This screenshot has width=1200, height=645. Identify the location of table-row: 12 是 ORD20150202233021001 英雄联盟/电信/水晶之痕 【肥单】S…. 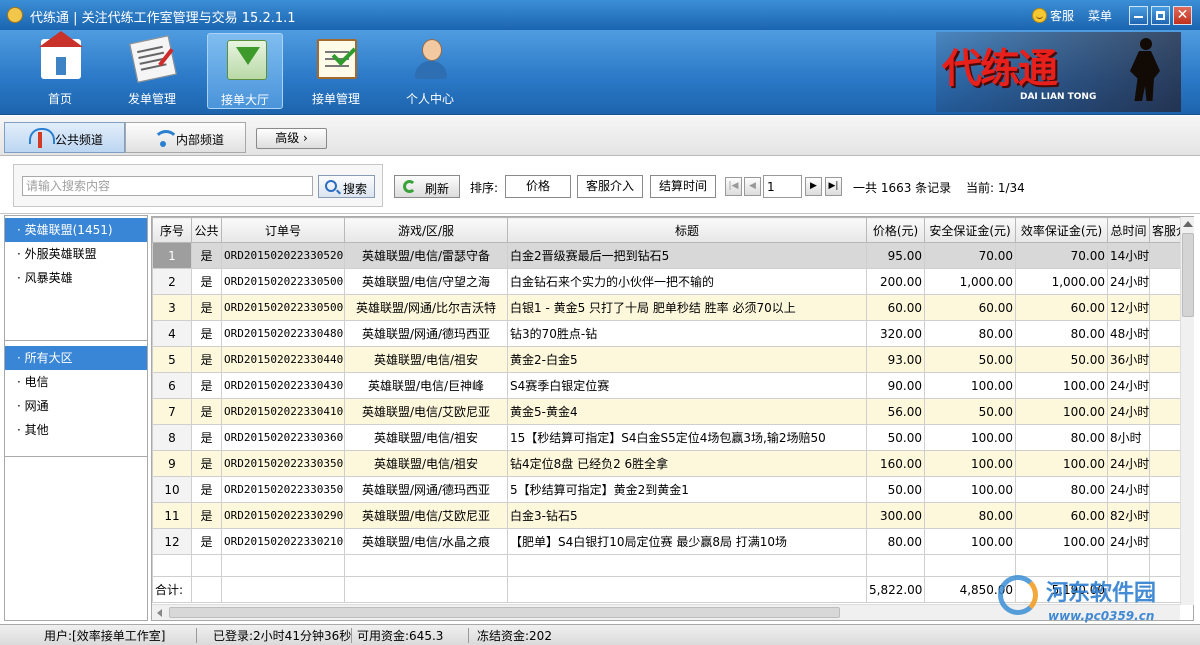
(672, 541).